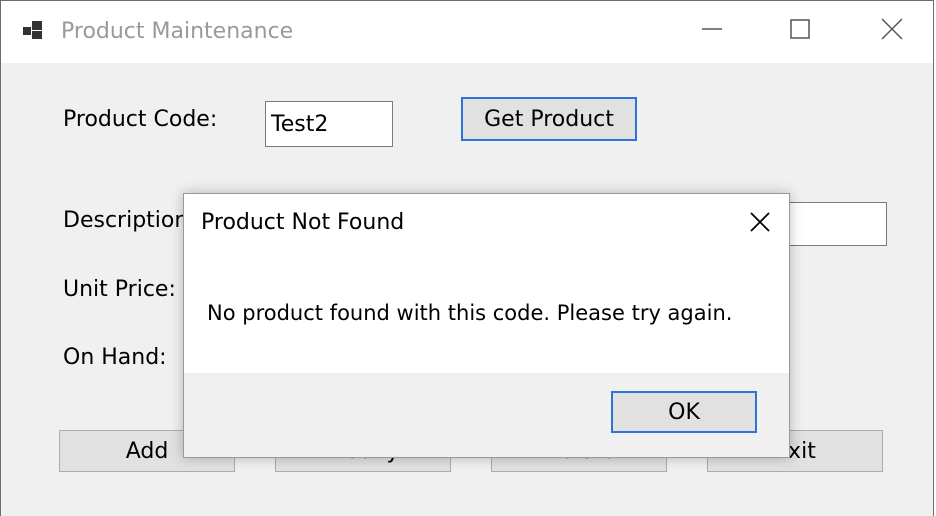 This screenshot has width=936, height=516. What do you see at coordinates (684, 412) in the screenshot?
I see `ok-button: OK` at bounding box center [684, 412].